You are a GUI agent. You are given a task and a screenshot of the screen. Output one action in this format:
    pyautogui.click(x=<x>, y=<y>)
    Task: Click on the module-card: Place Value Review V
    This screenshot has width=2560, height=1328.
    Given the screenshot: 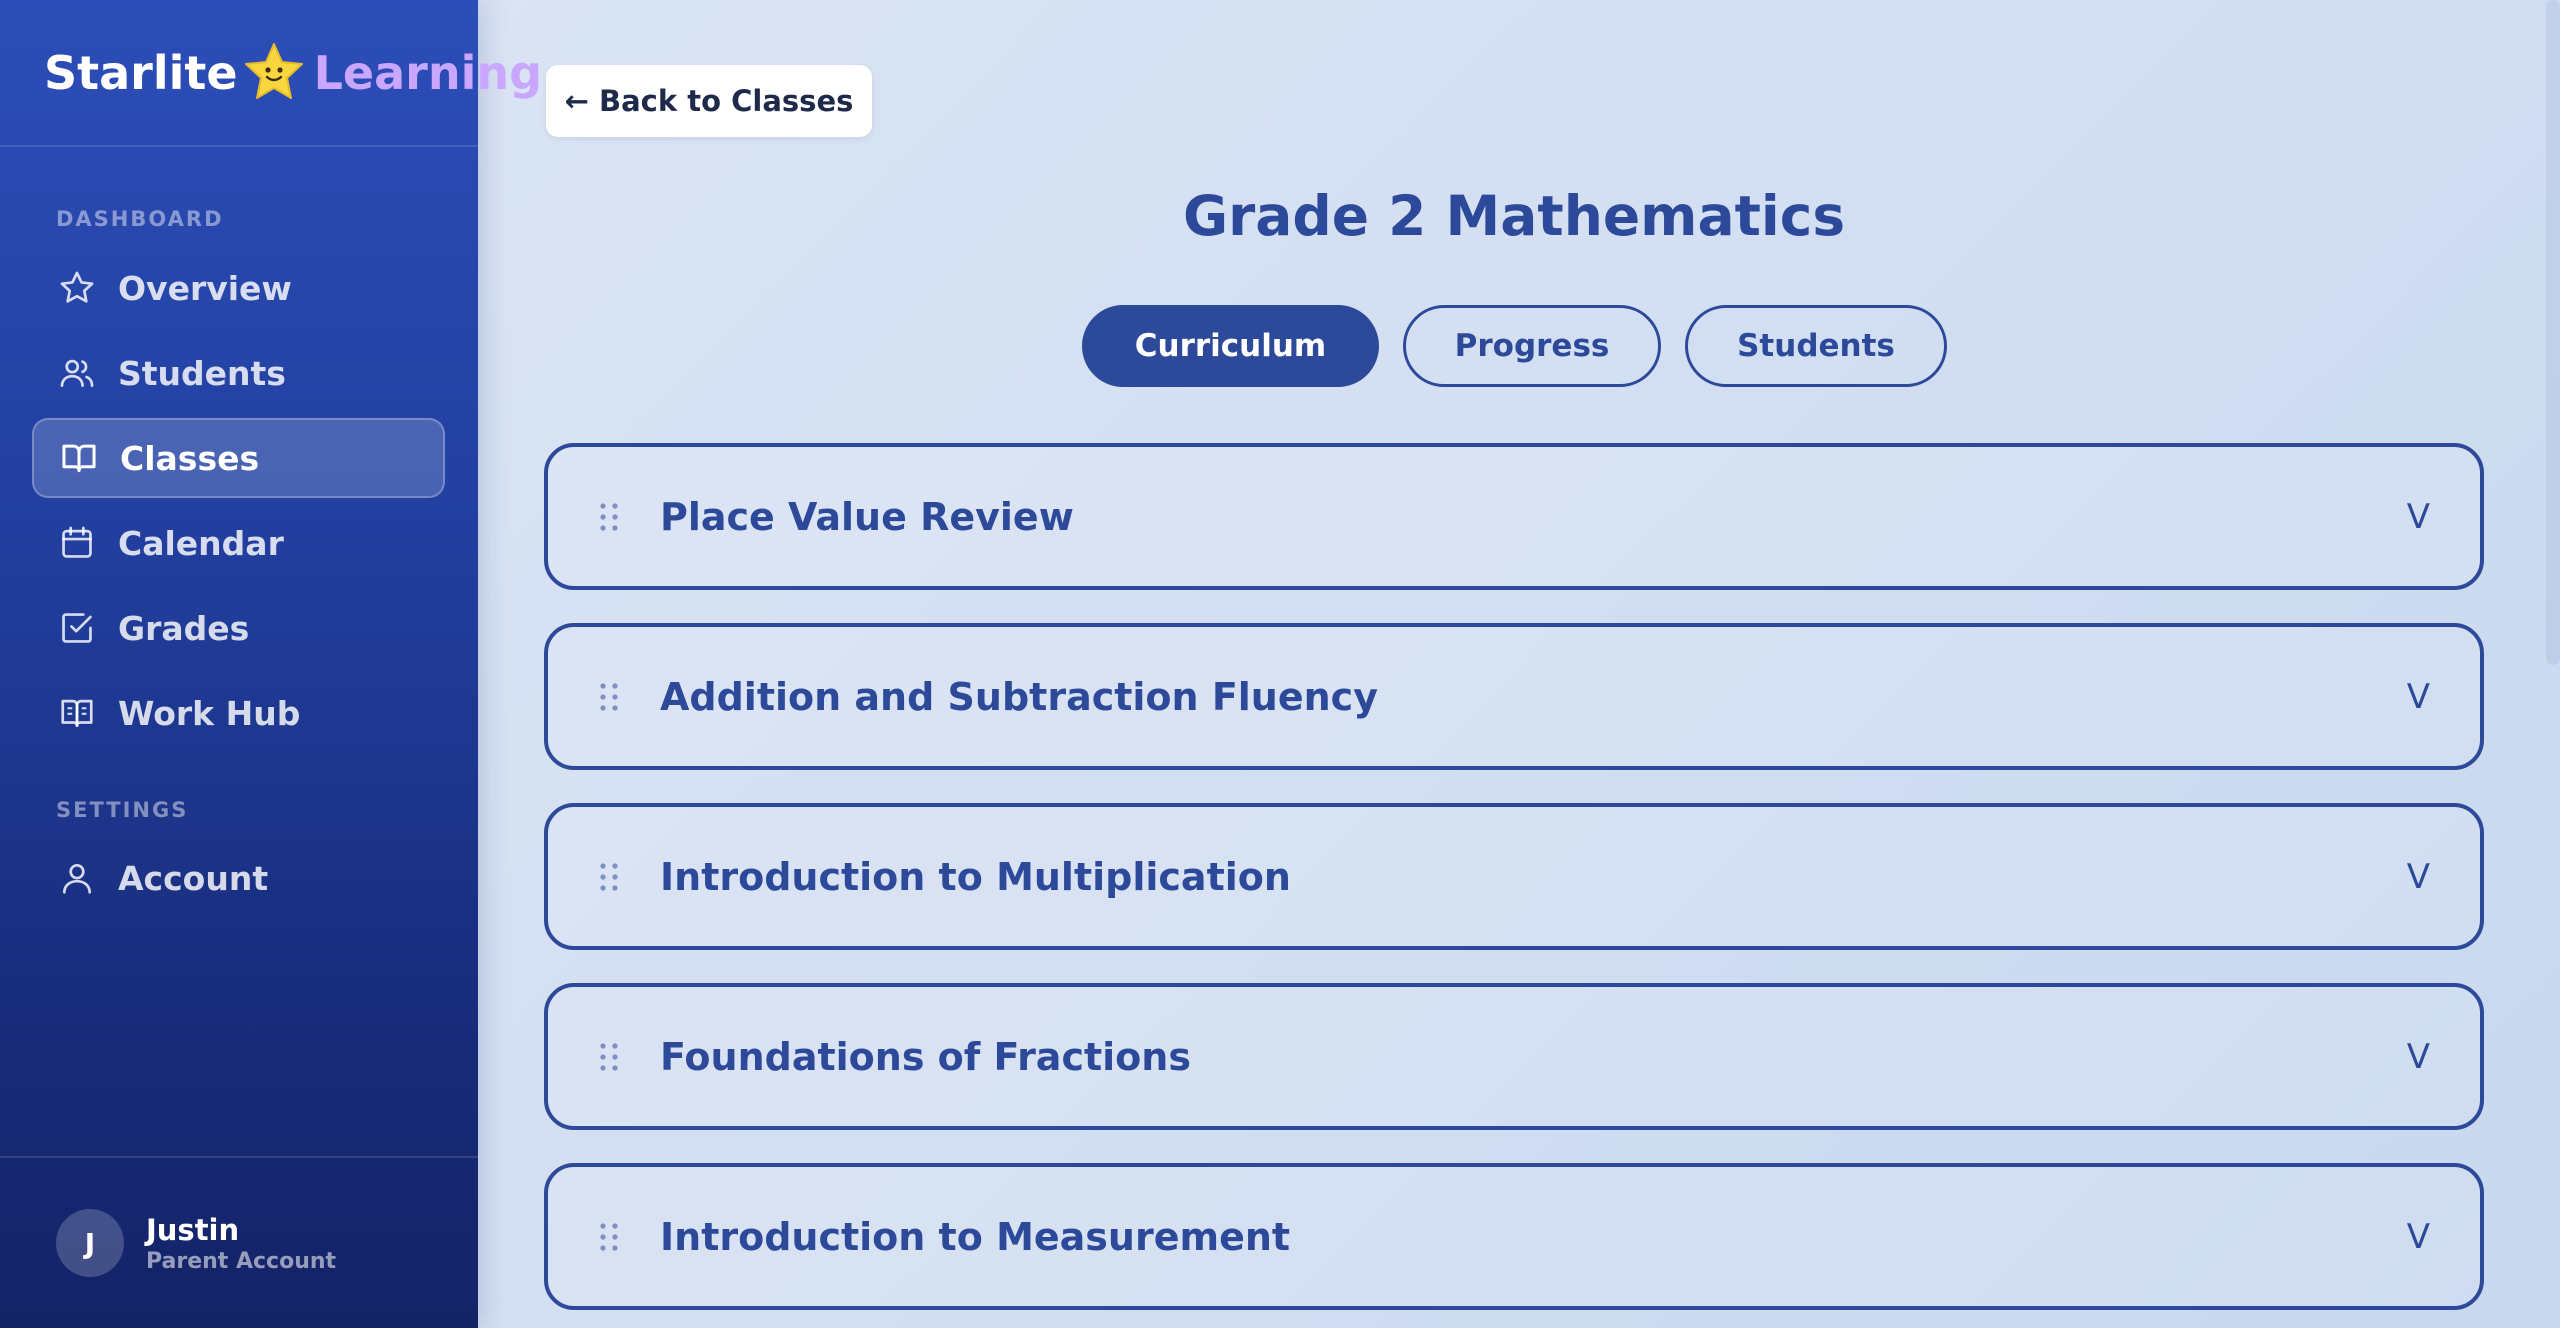 What is the action you would take?
    pyautogui.click(x=1514, y=516)
    